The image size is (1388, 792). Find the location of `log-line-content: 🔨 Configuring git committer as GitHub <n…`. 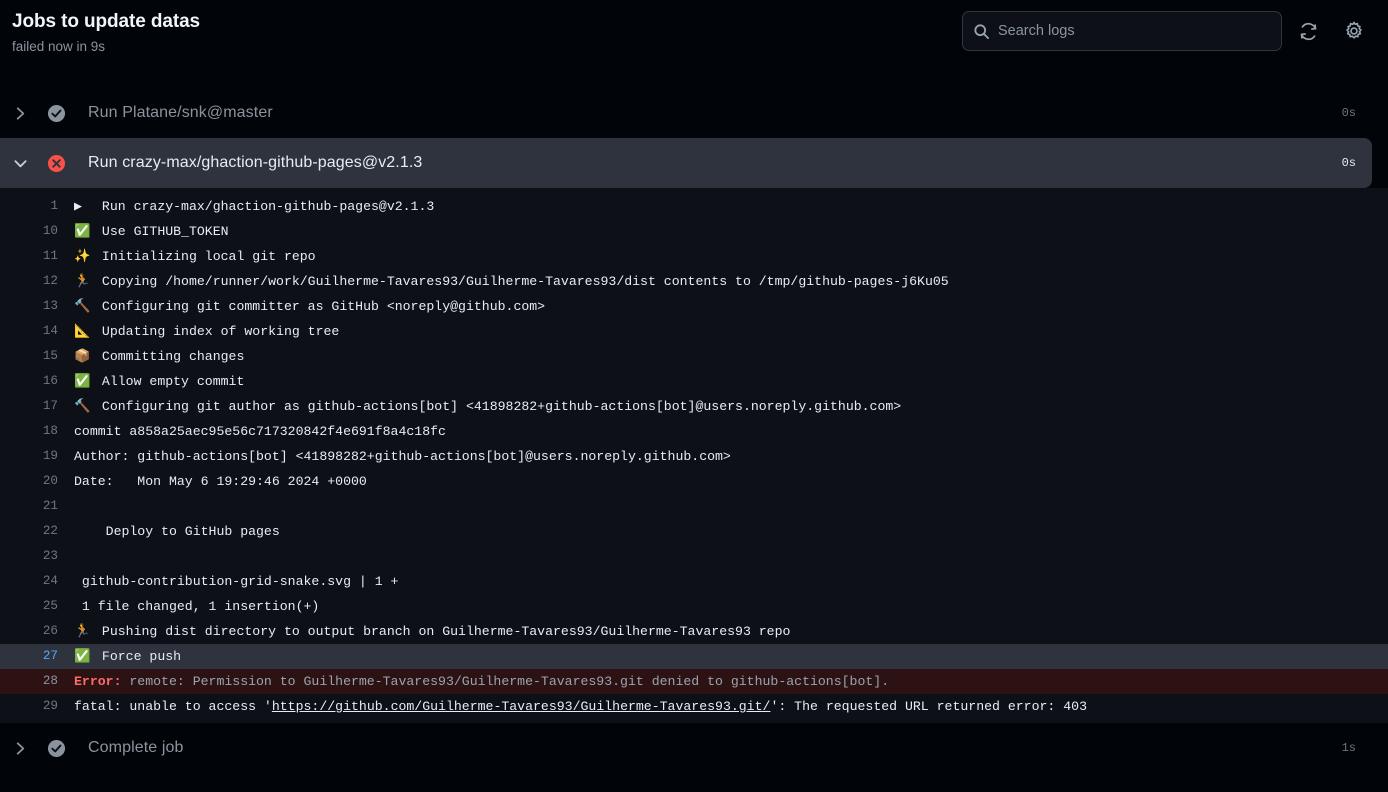

log-line-content: 🔨 Configuring git committer as GitHub <n… is located at coordinates (723, 306).